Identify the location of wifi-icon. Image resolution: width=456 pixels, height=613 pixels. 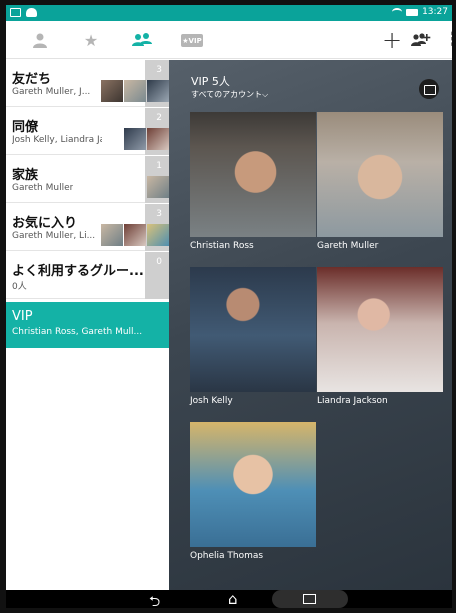
(397, 12).